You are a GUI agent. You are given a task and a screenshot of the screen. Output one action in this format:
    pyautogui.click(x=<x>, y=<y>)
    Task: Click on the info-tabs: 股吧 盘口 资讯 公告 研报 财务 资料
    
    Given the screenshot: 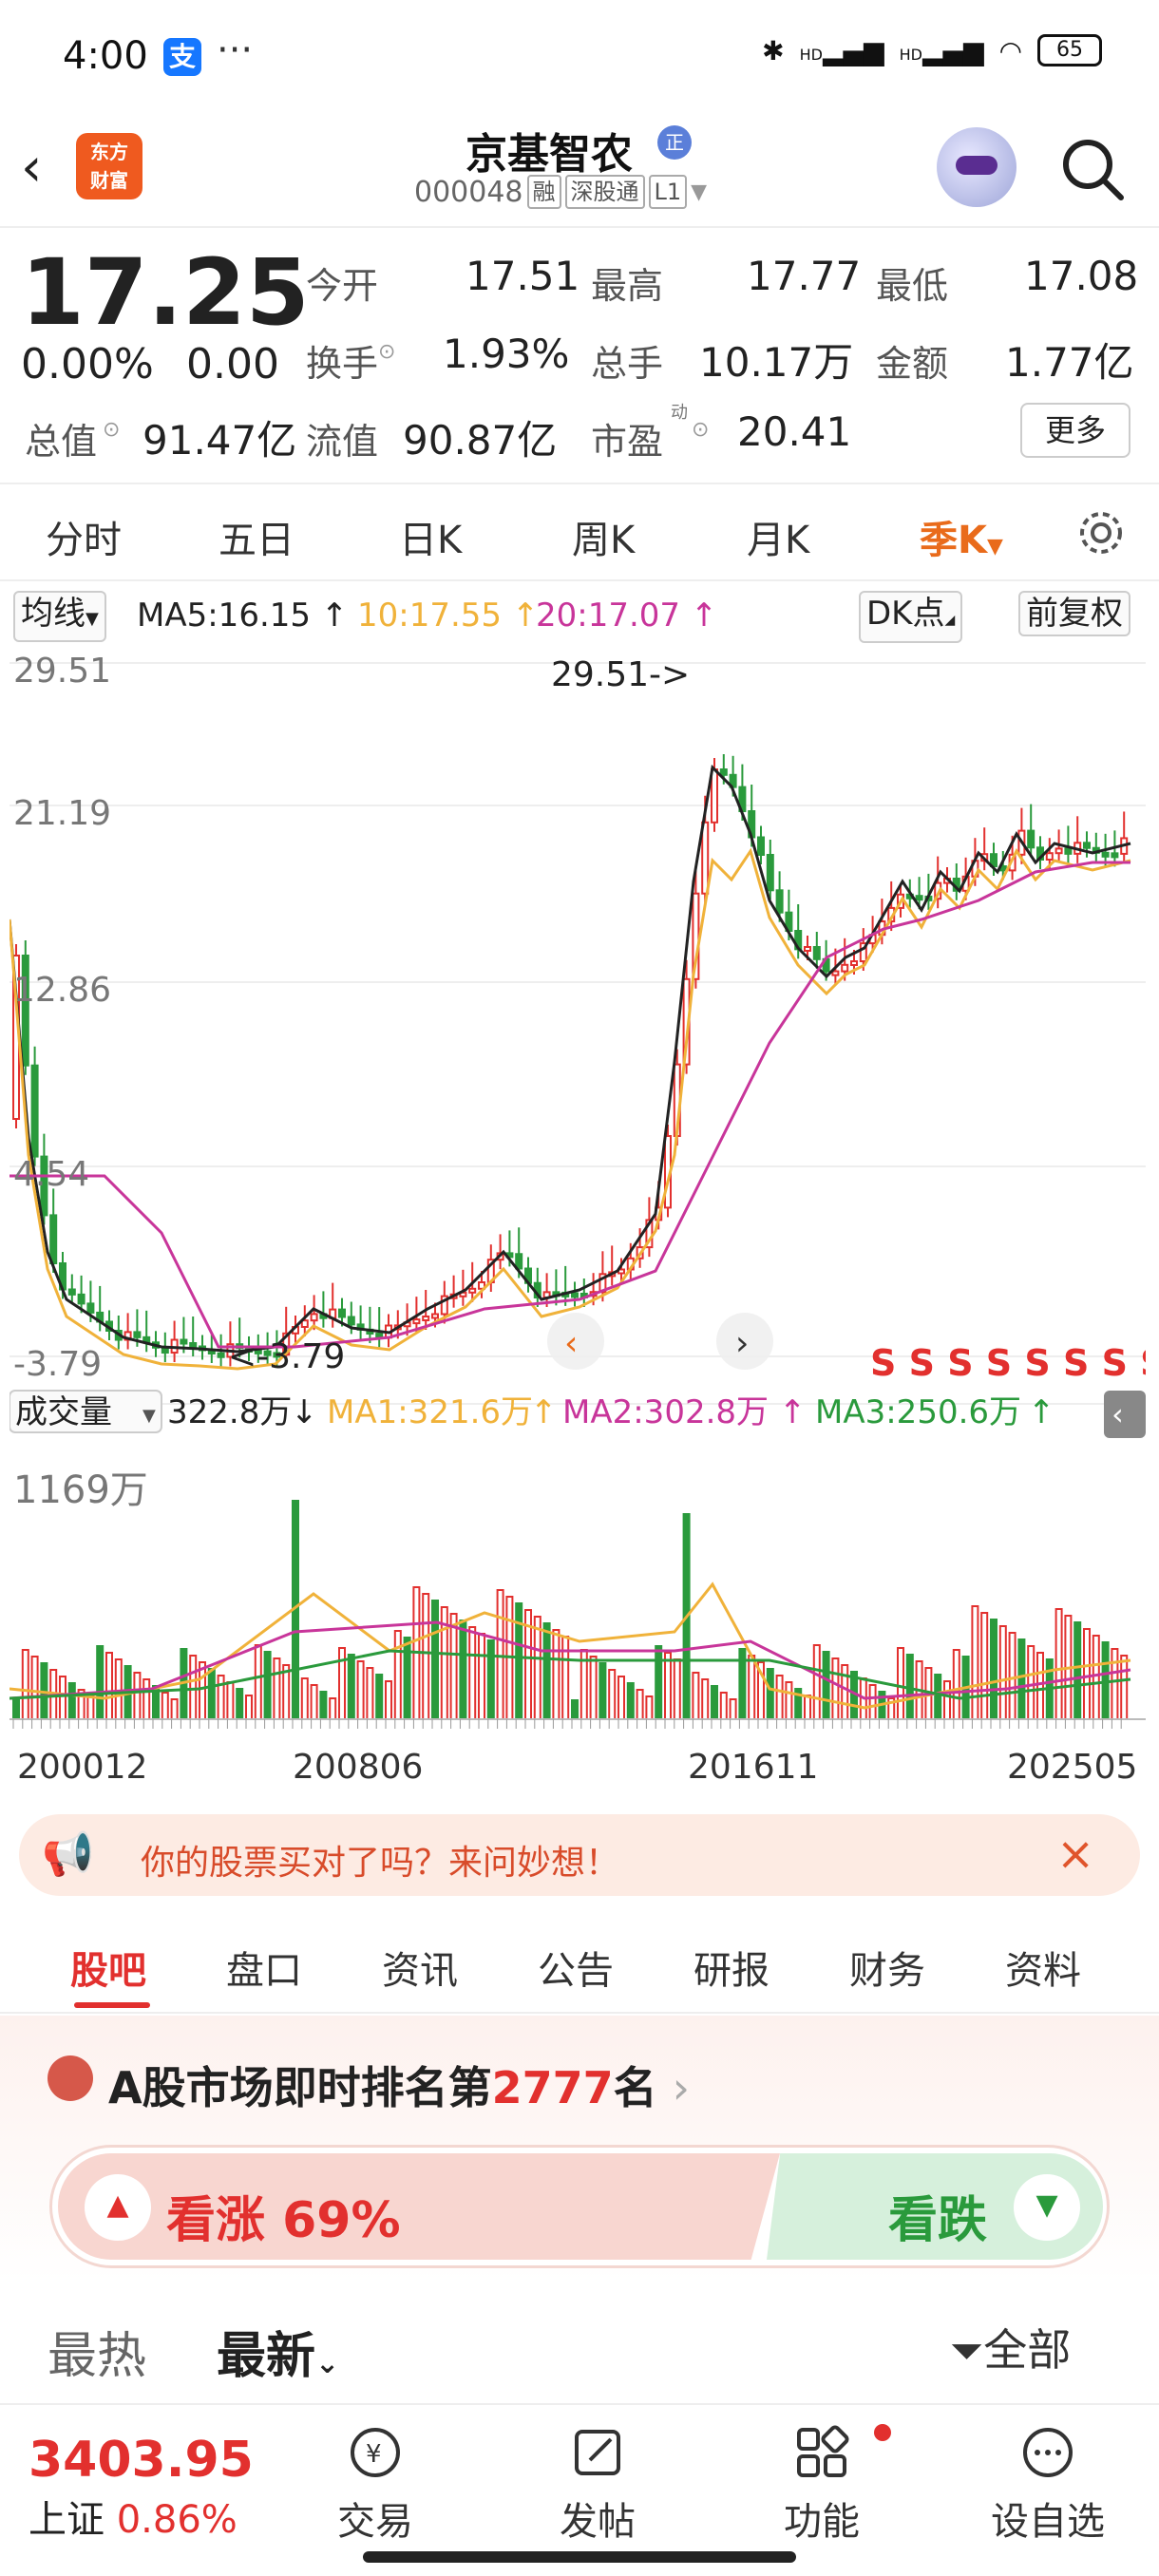 What is the action you would take?
    pyautogui.click(x=579, y=1961)
    